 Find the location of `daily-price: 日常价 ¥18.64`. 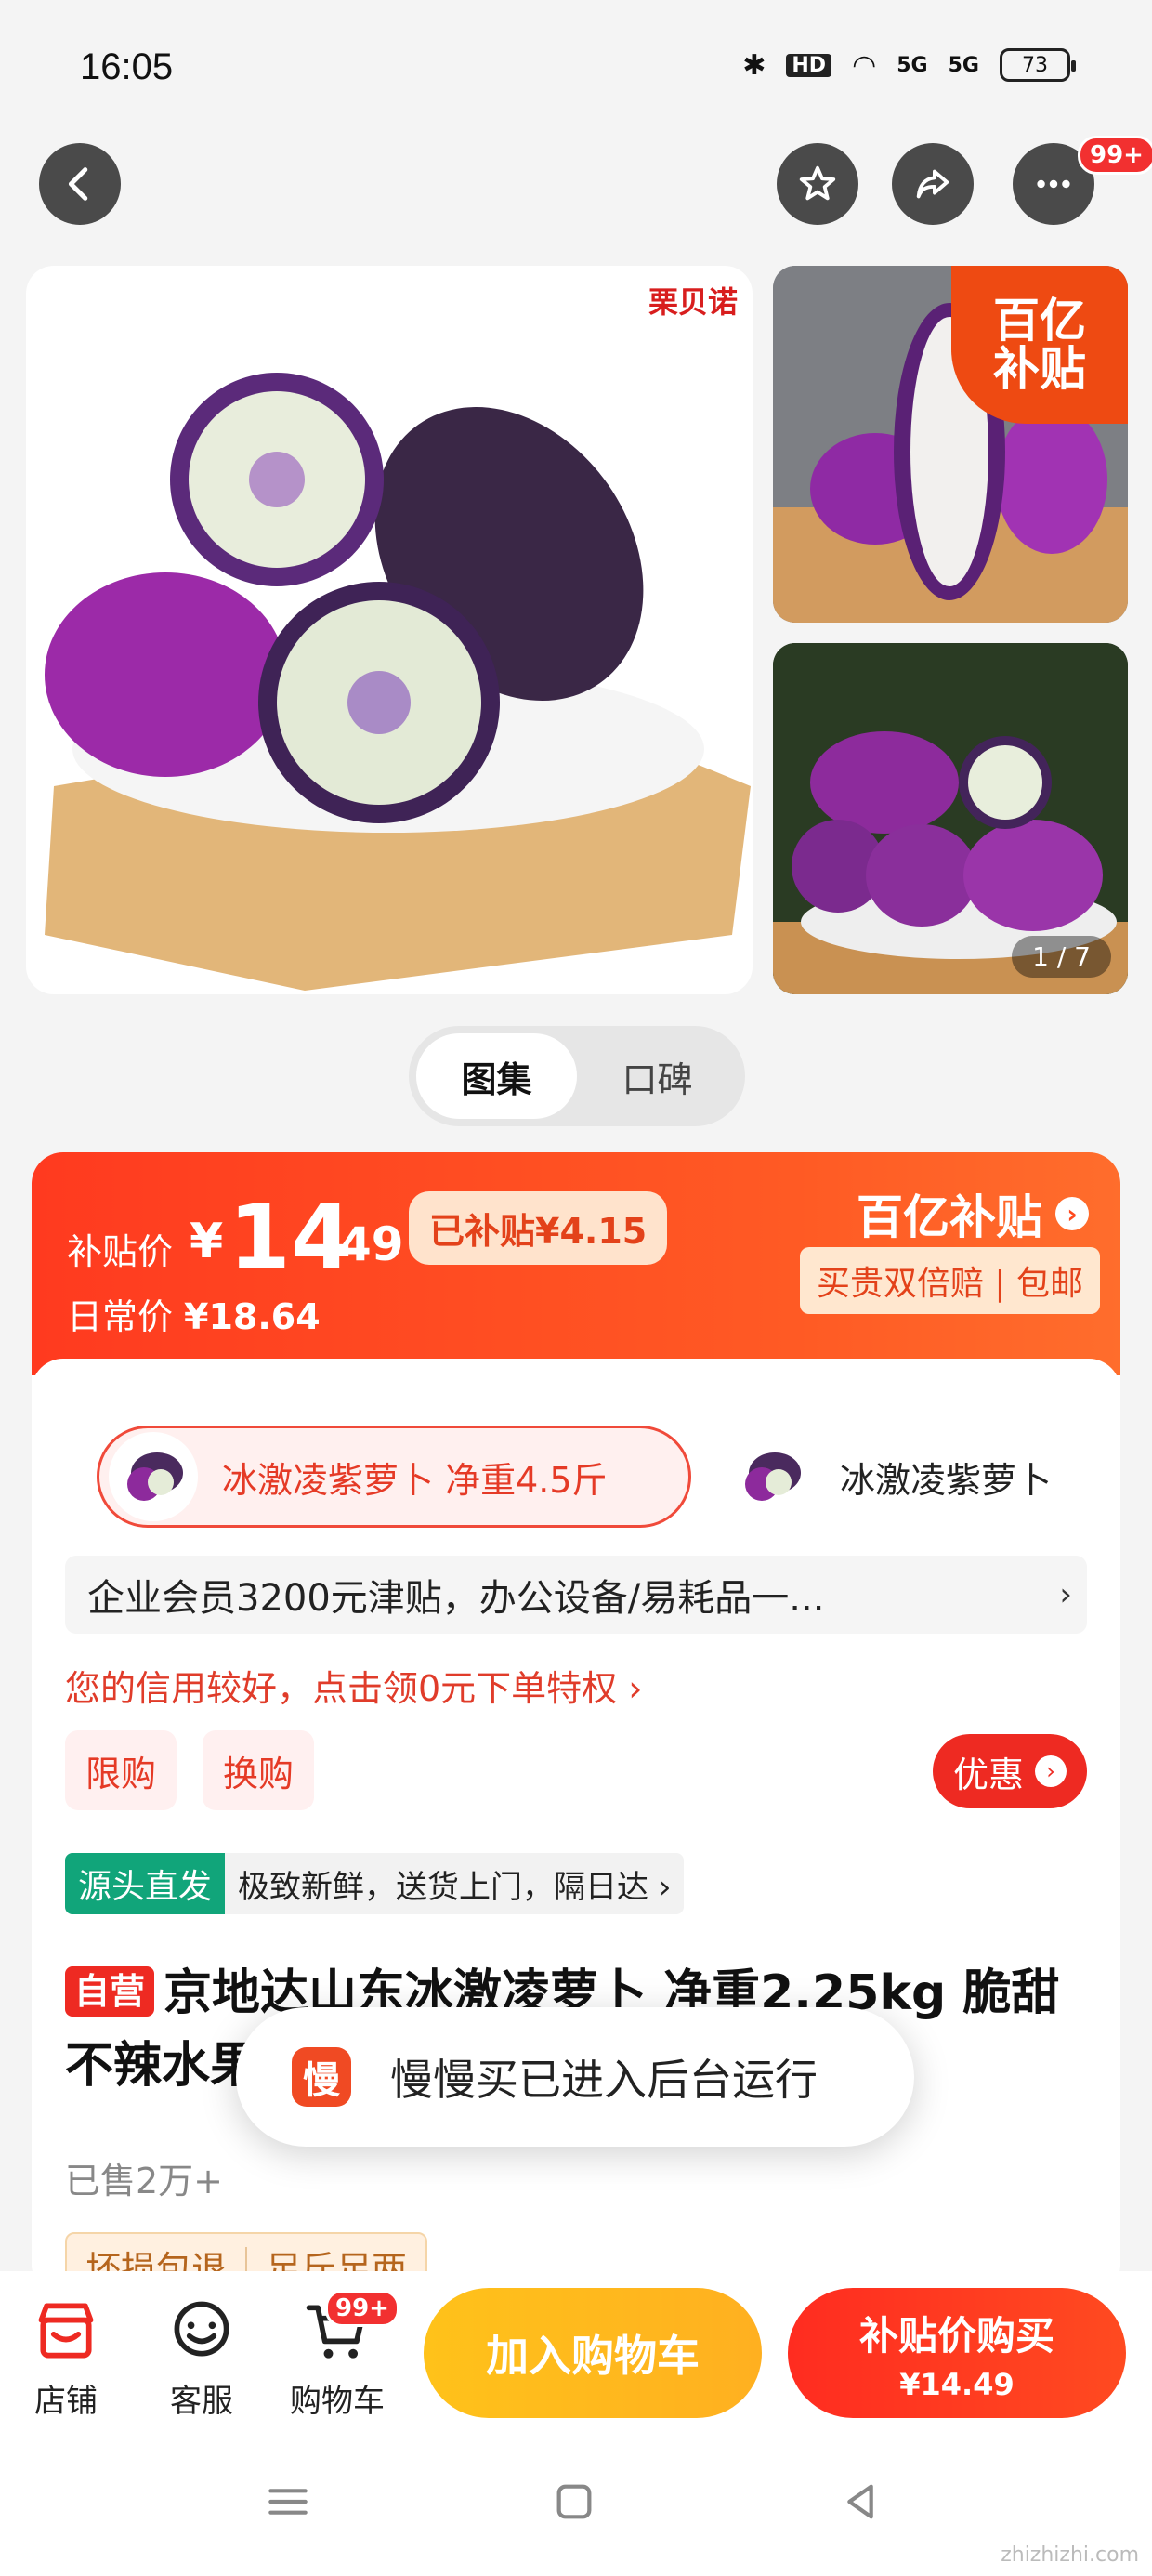

daily-price: 日常价 ¥18.64 is located at coordinates (194, 1313).